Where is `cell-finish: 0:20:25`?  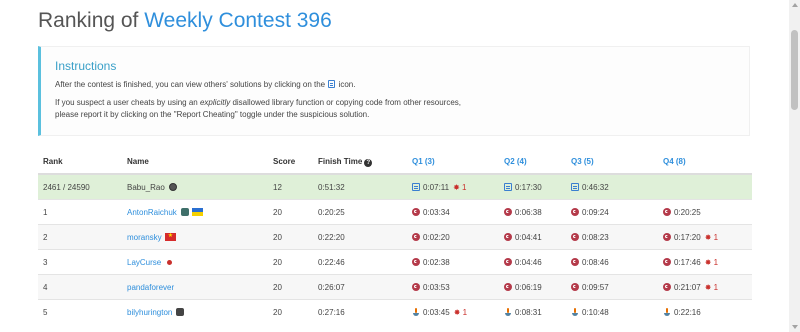 cell-finish: 0:20:25 is located at coordinates (360, 212).